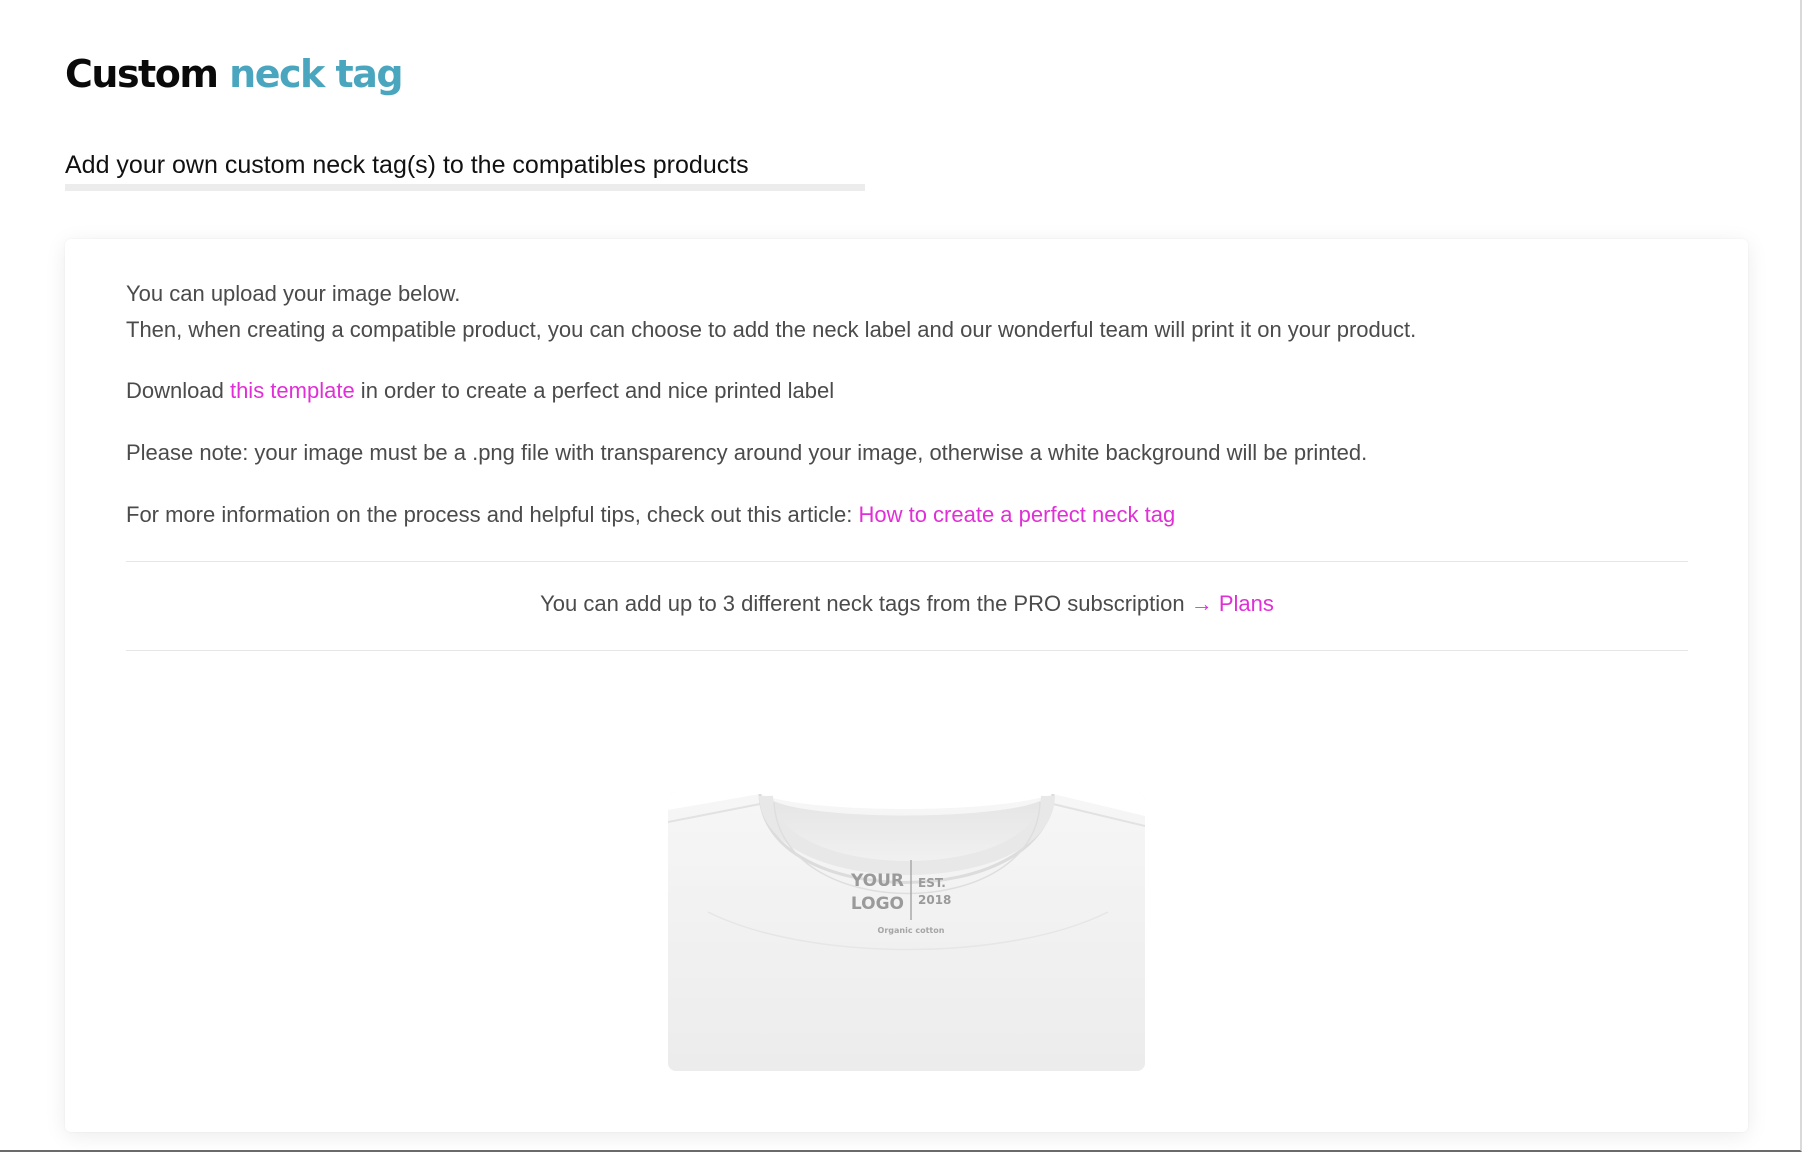  What do you see at coordinates (877, 904) in the screenshot?
I see `tag-logo-text: LOGO` at bounding box center [877, 904].